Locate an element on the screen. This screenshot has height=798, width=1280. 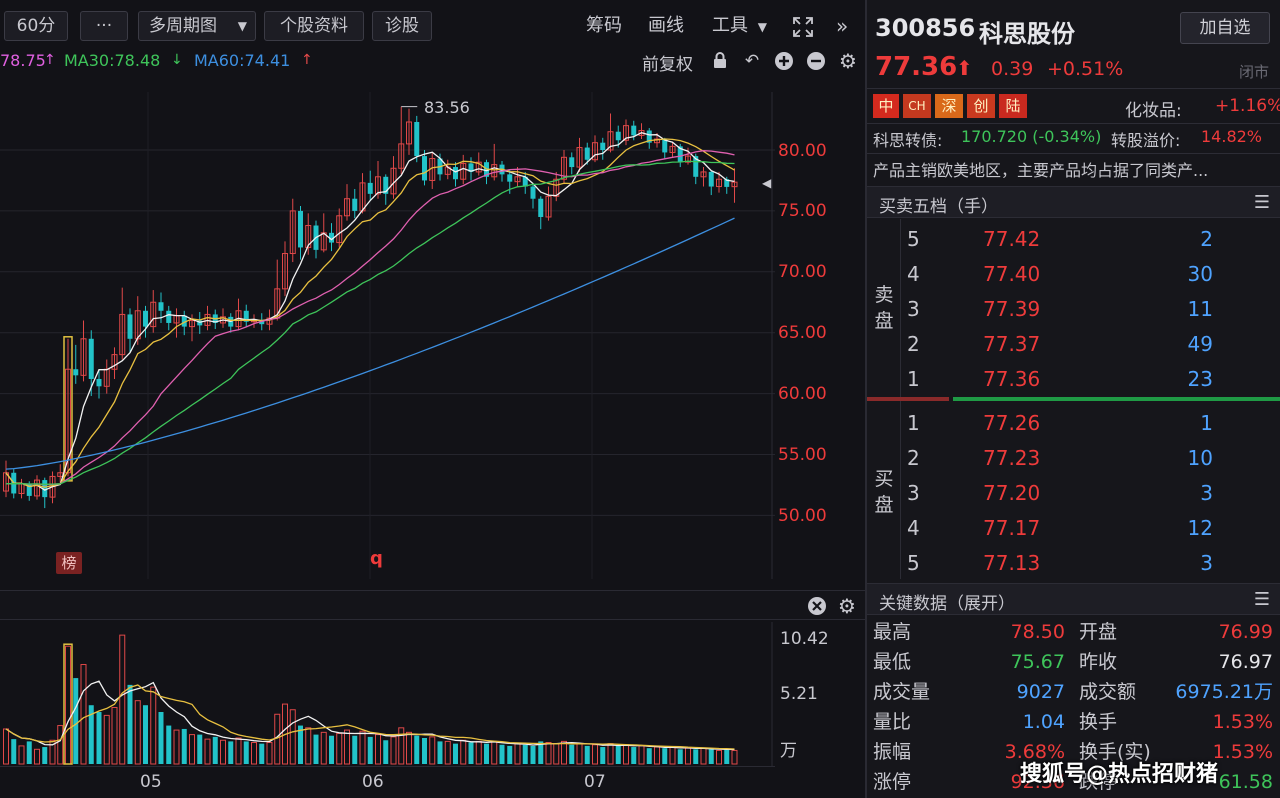
key-data-label: 昨收 is located at coordinates (1098, 662).